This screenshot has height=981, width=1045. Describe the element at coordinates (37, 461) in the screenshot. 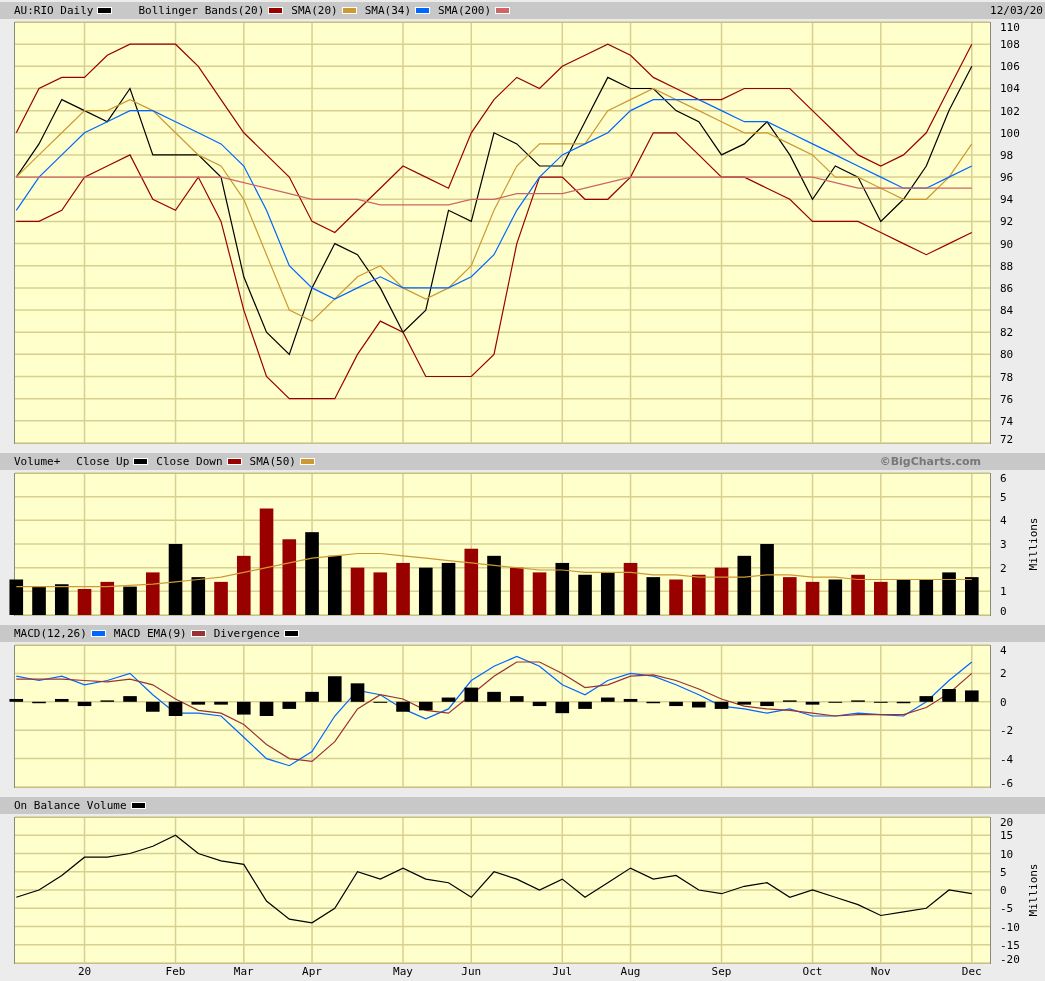

I see `chart-title: Volume+` at that location.